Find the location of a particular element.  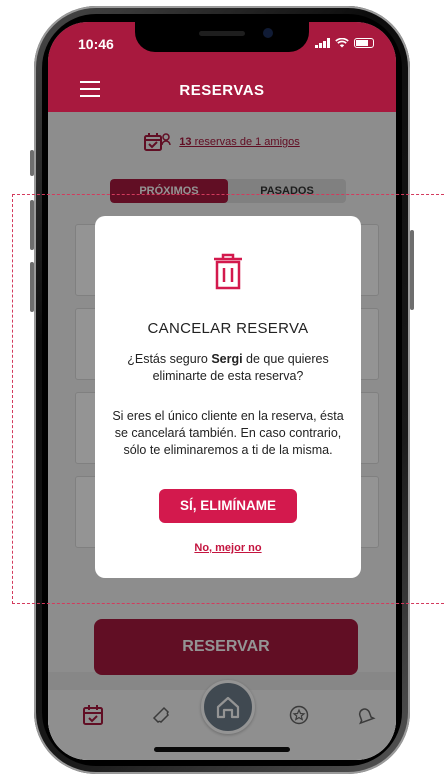

cancel-link: No, mejor no is located at coordinates (228, 548).